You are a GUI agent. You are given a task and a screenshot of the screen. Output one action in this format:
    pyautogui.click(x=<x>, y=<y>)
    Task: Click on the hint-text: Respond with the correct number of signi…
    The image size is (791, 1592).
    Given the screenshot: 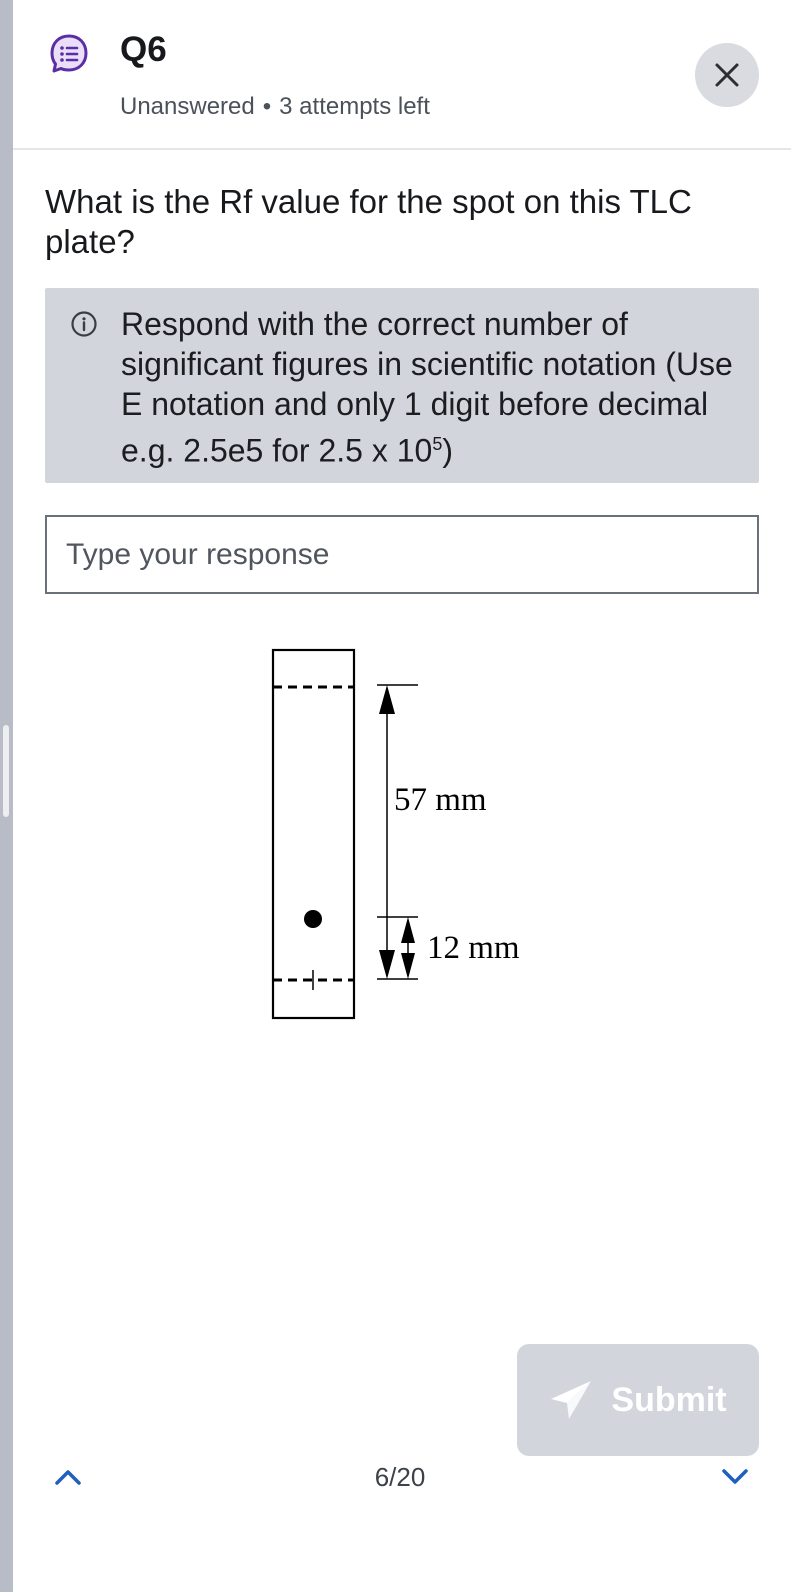 What is the action you would take?
    pyautogui.click(x=431, y=387)
    